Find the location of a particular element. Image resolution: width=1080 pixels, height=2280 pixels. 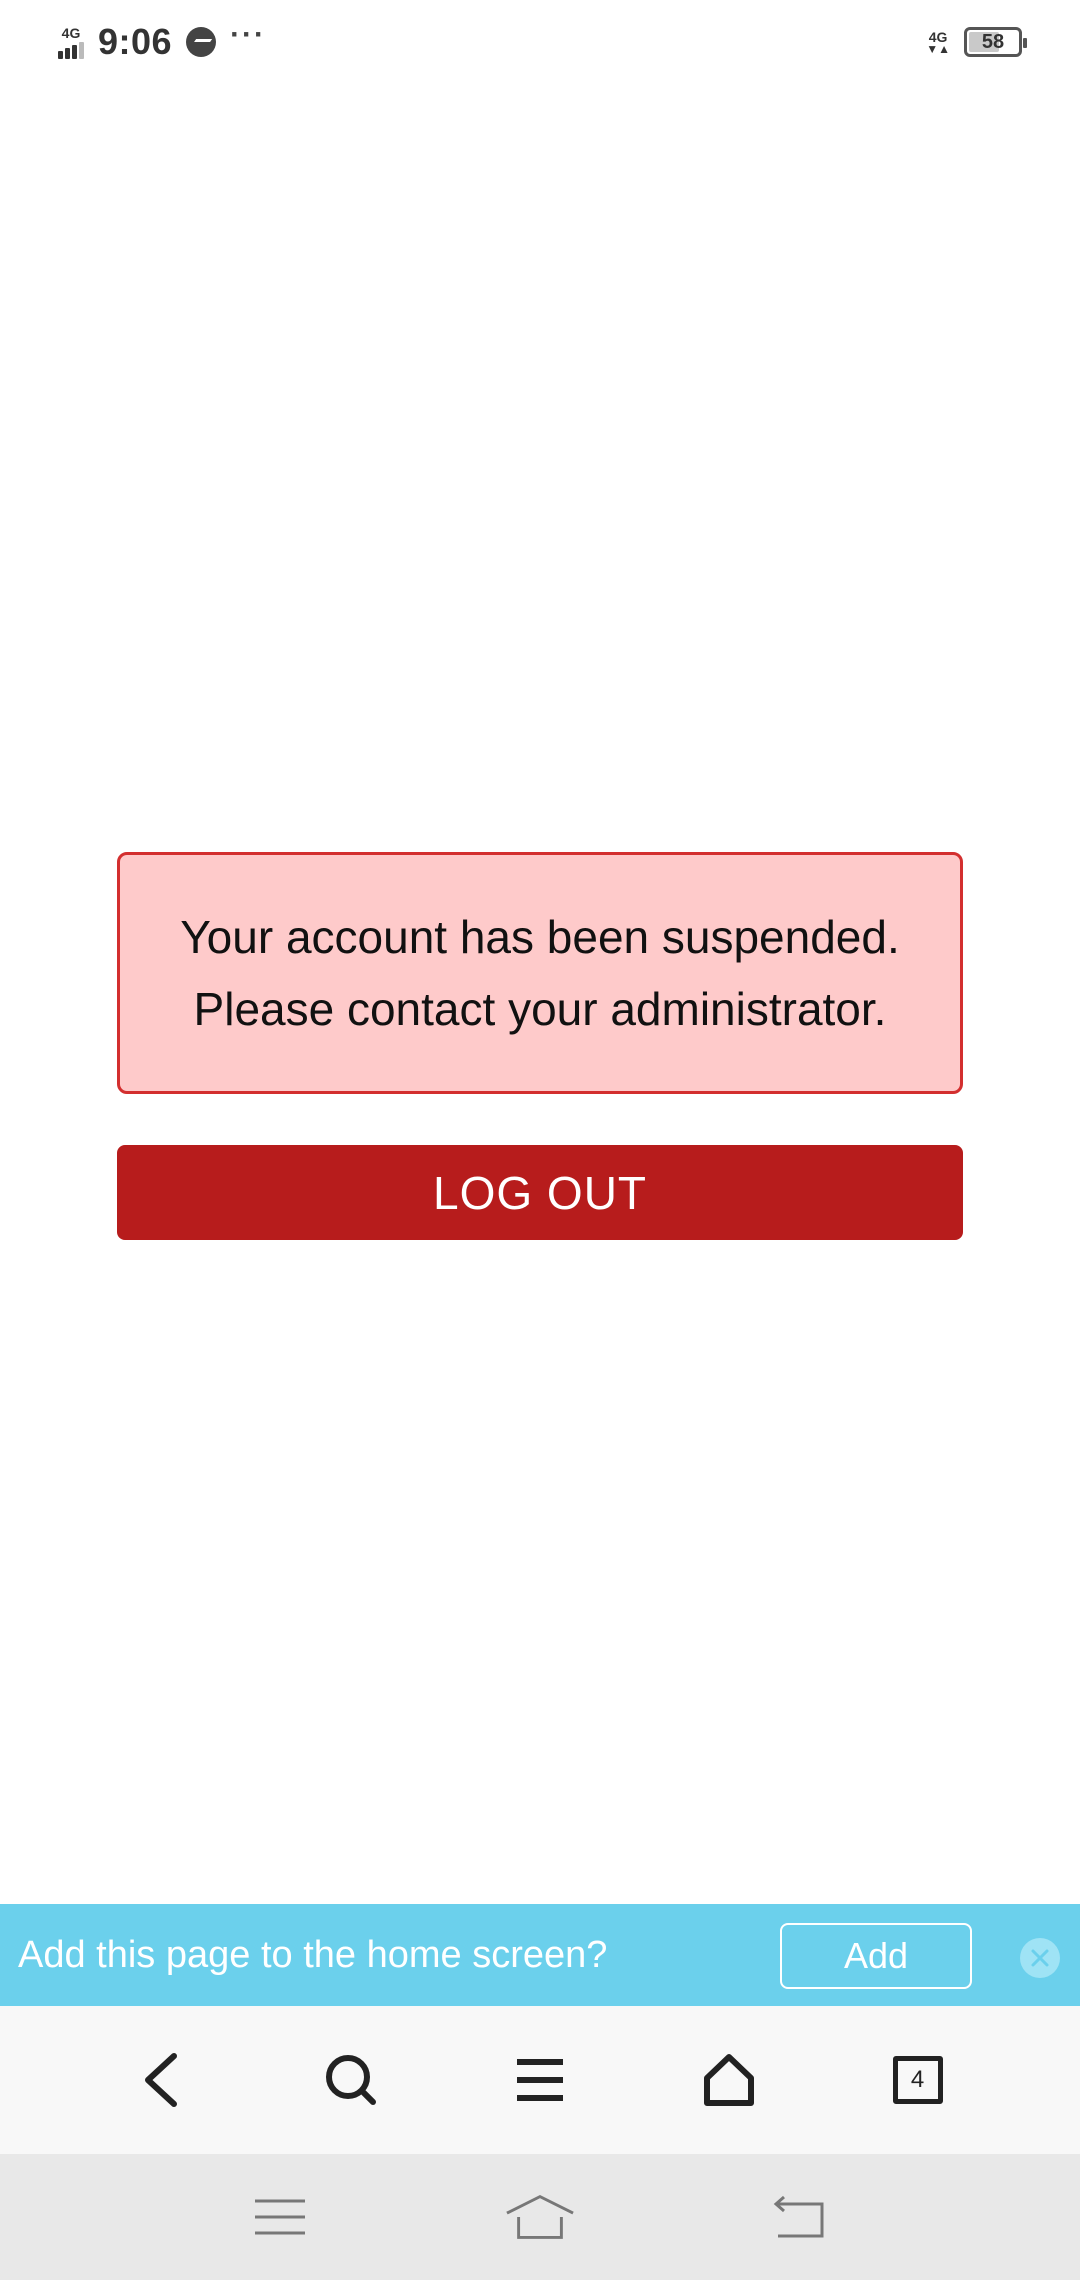

alert-line-2: Please contact your administrator. is located at coordinates (540, 1009).